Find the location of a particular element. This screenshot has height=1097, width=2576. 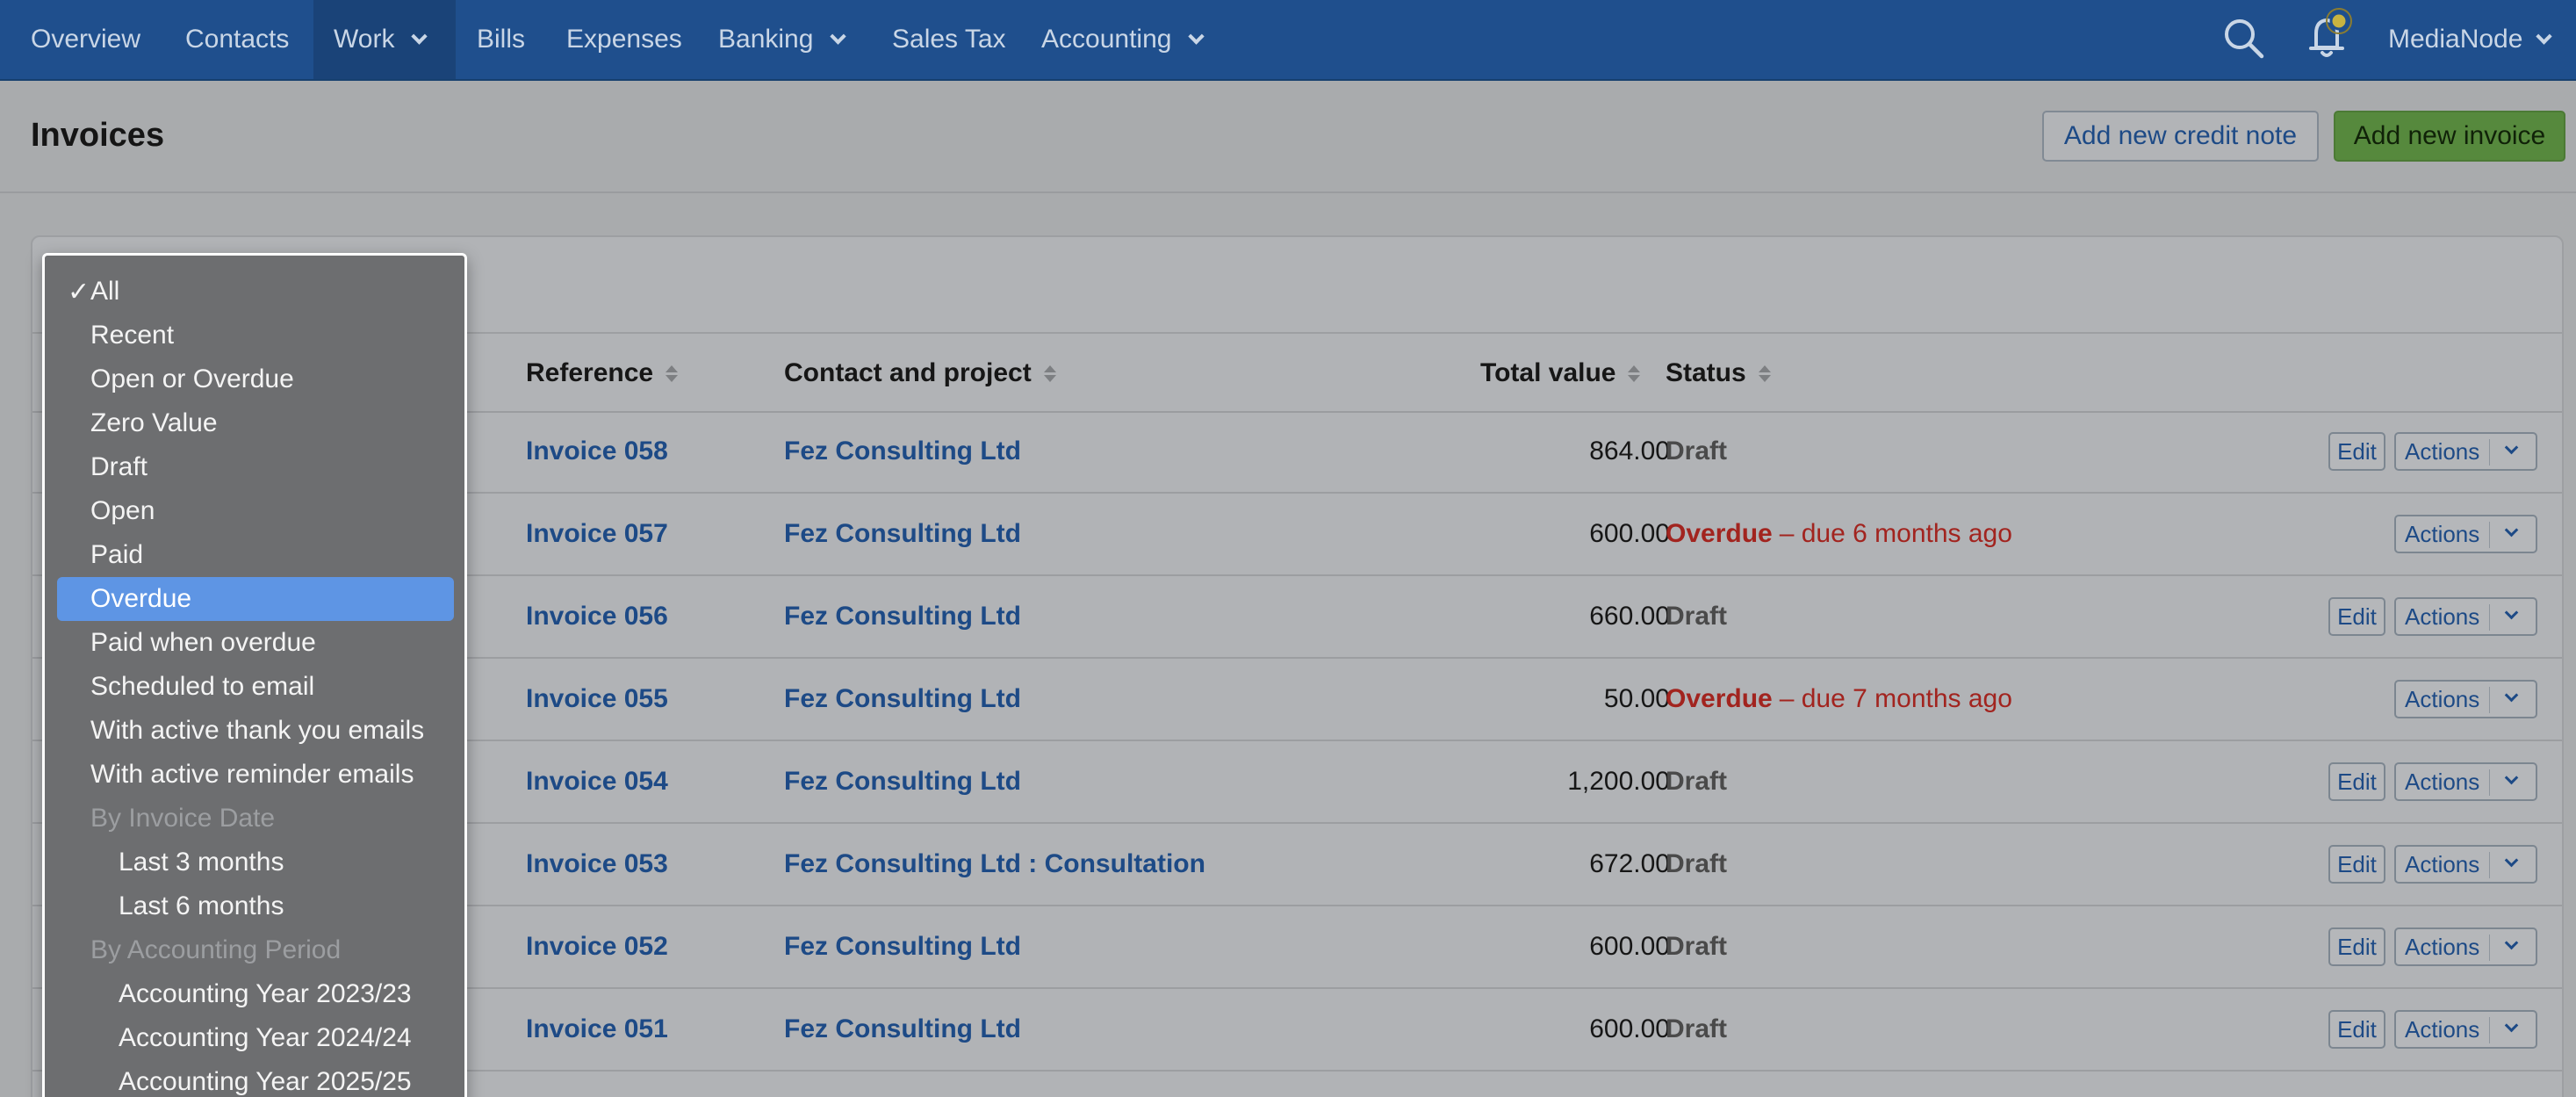

invoice-reference-link: Invoice 057 is located at coordinates (597, 534).